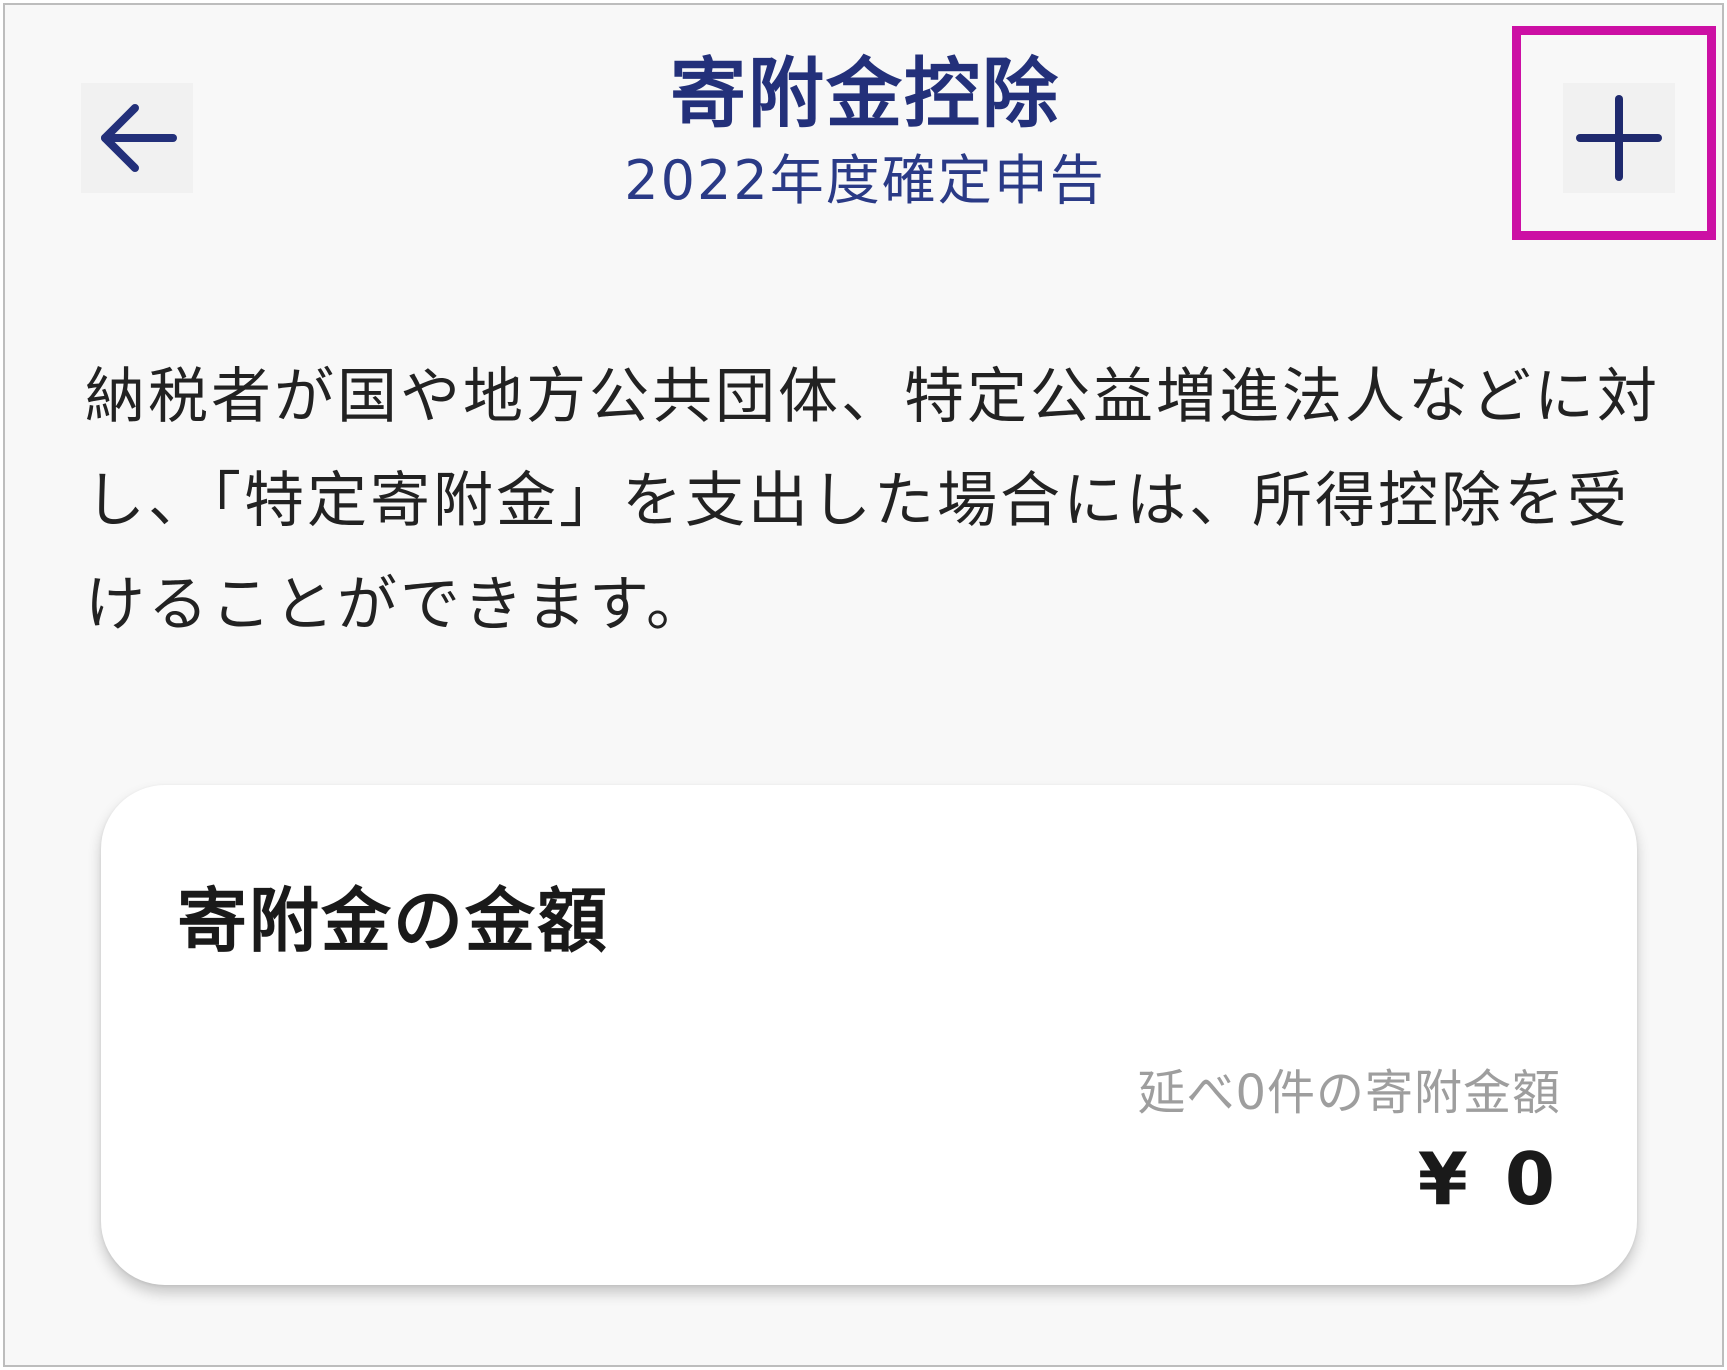 This screenshot has height=1370, width=1727. I want to click on page-title: 寄附金控除, so click(865, 93).